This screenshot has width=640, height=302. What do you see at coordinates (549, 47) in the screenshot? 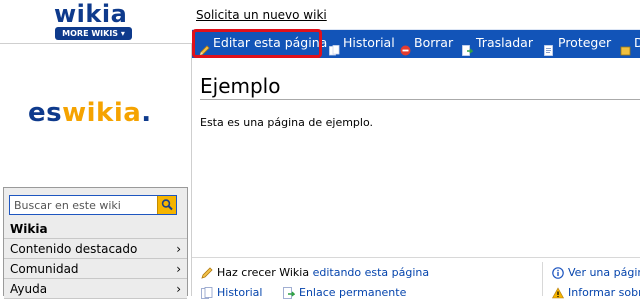
I see `lock-page-icon` at bounding box center [549, 47].